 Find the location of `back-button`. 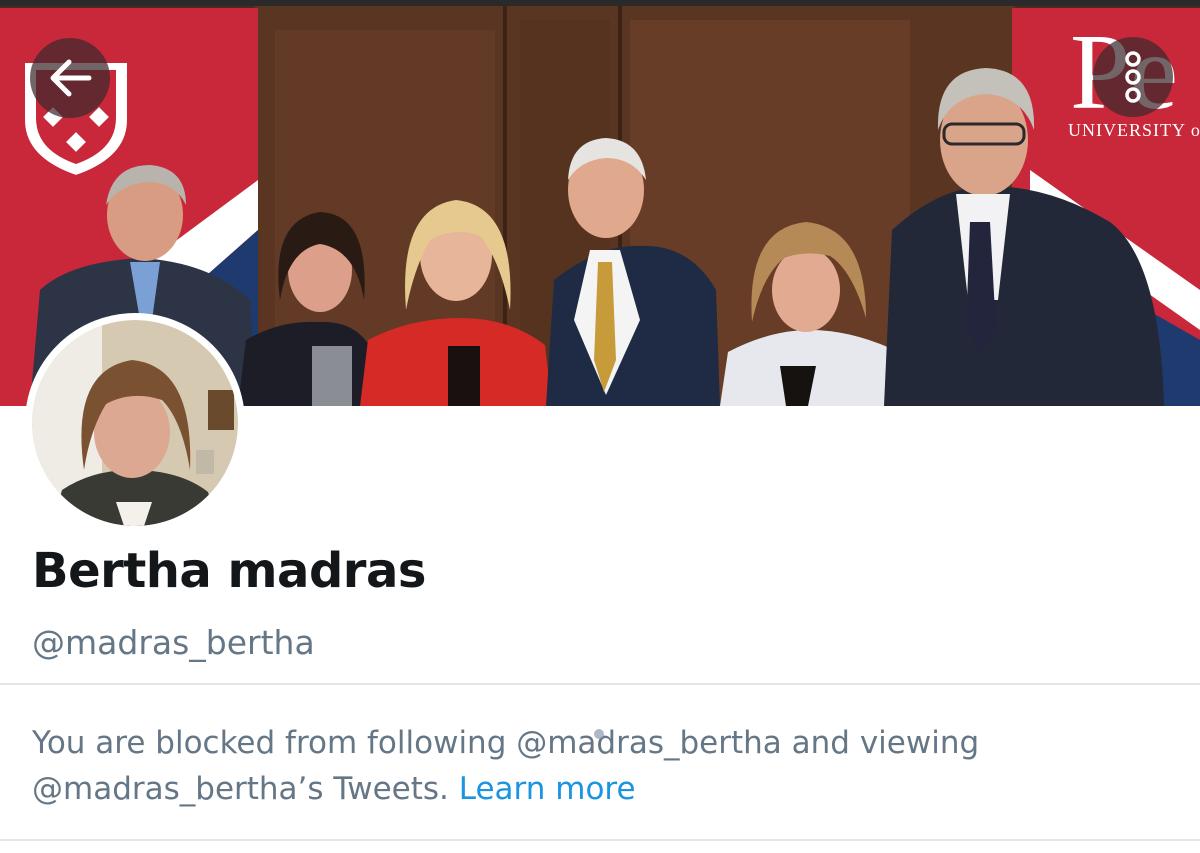

back-button is located at coordinates (70, 78).